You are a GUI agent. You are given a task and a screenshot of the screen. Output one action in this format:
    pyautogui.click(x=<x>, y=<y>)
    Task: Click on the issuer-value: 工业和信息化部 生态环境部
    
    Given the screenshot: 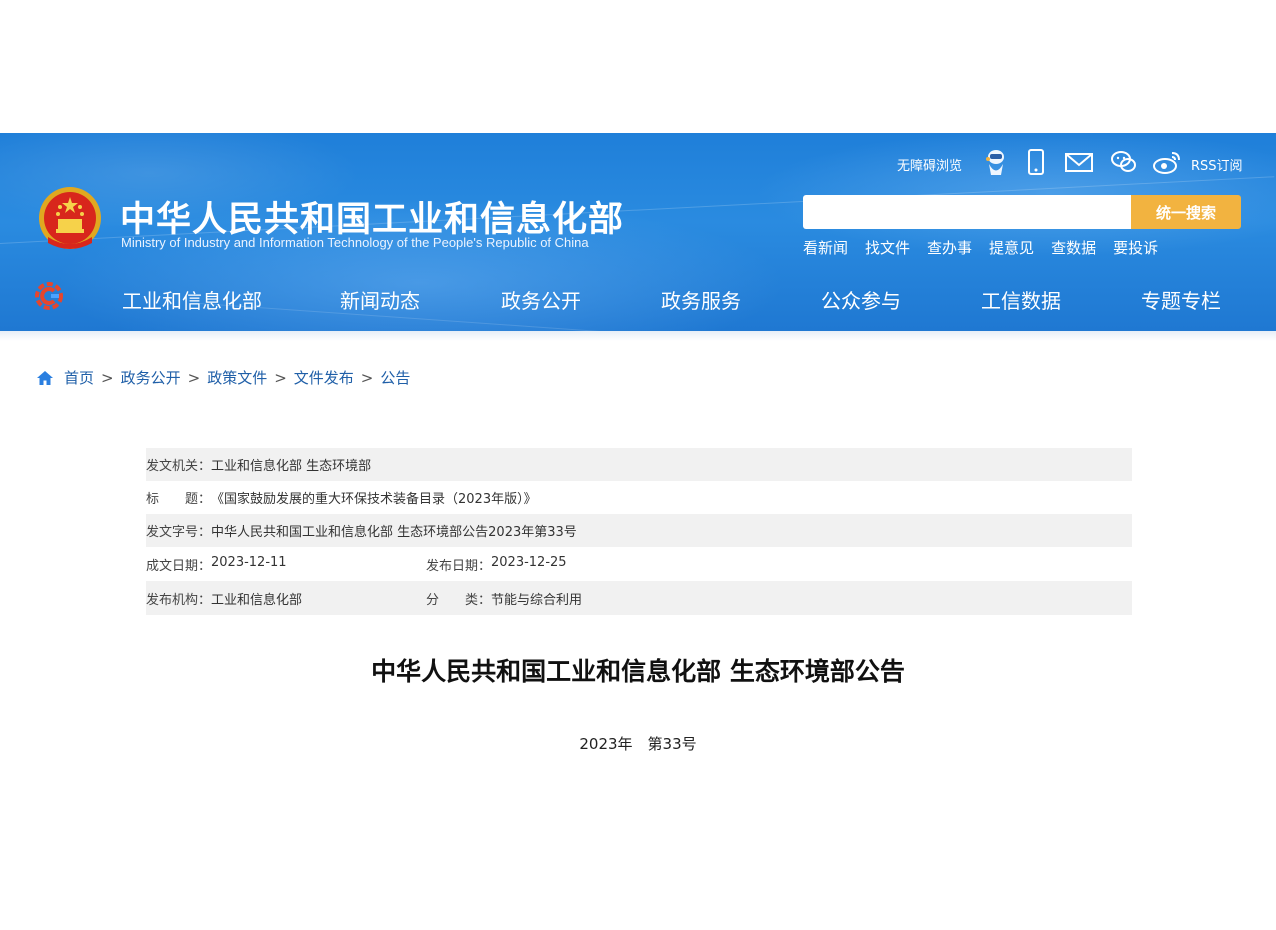 What is the action you would take?
    pyautogui.click(x=291, y=466)
    